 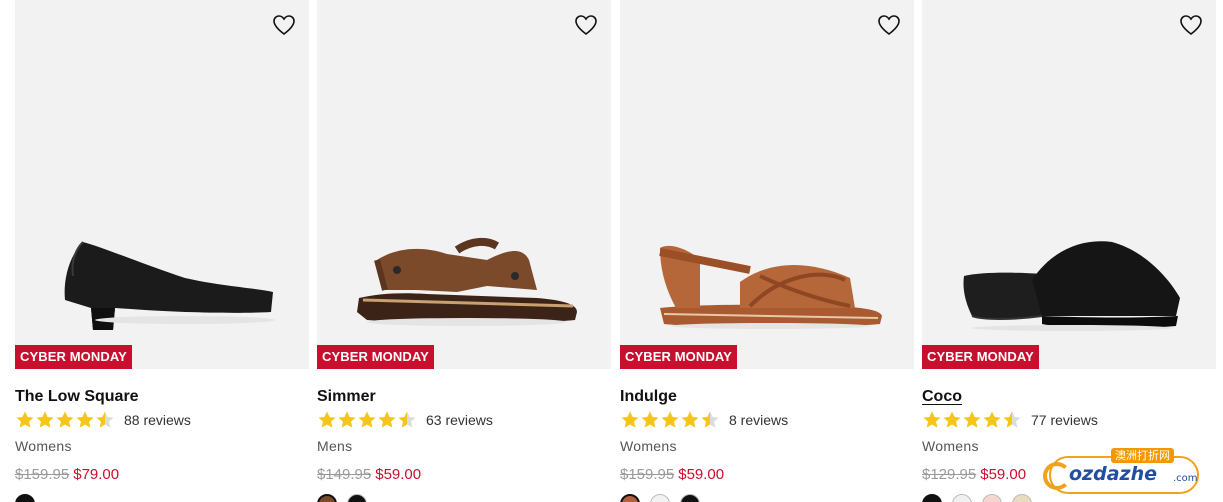 I want to click on review-count: 63 reviews, so click(x=459, y=420).